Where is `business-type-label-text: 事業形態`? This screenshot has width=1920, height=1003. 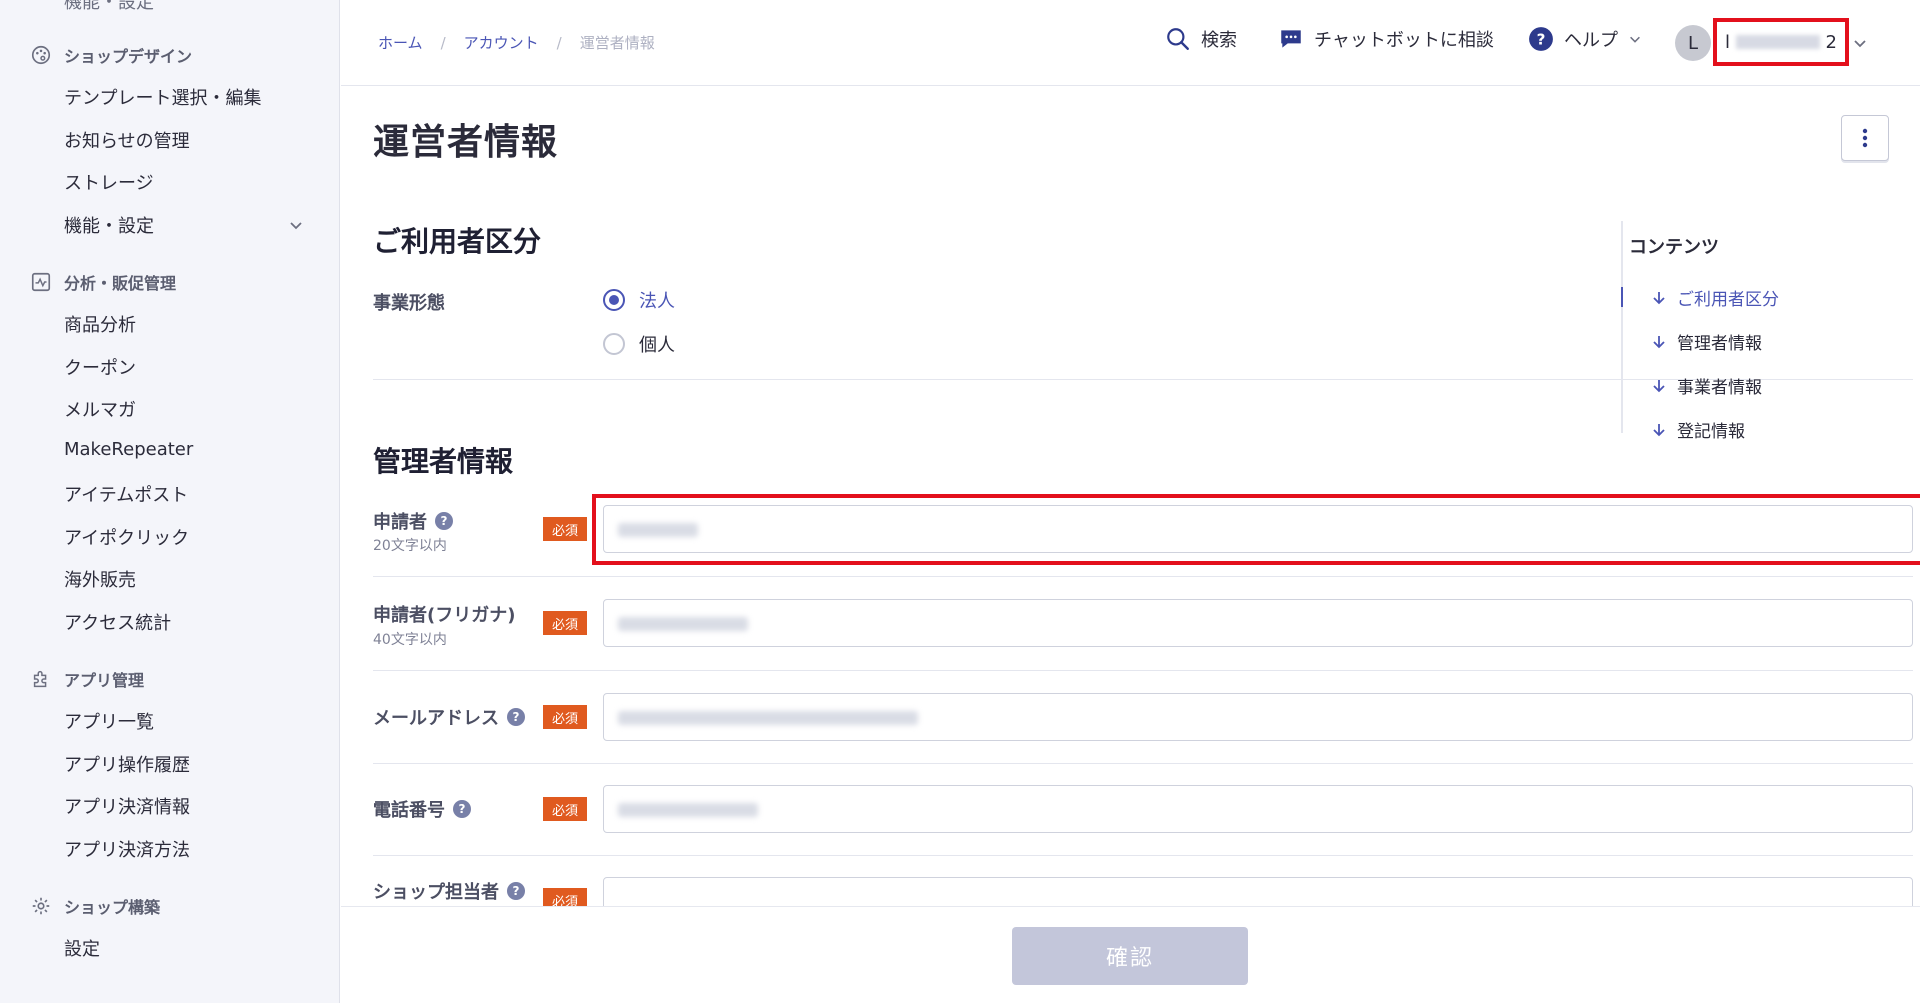 business-type-label-text: 事業形態 is located at coordinates (409, 303).